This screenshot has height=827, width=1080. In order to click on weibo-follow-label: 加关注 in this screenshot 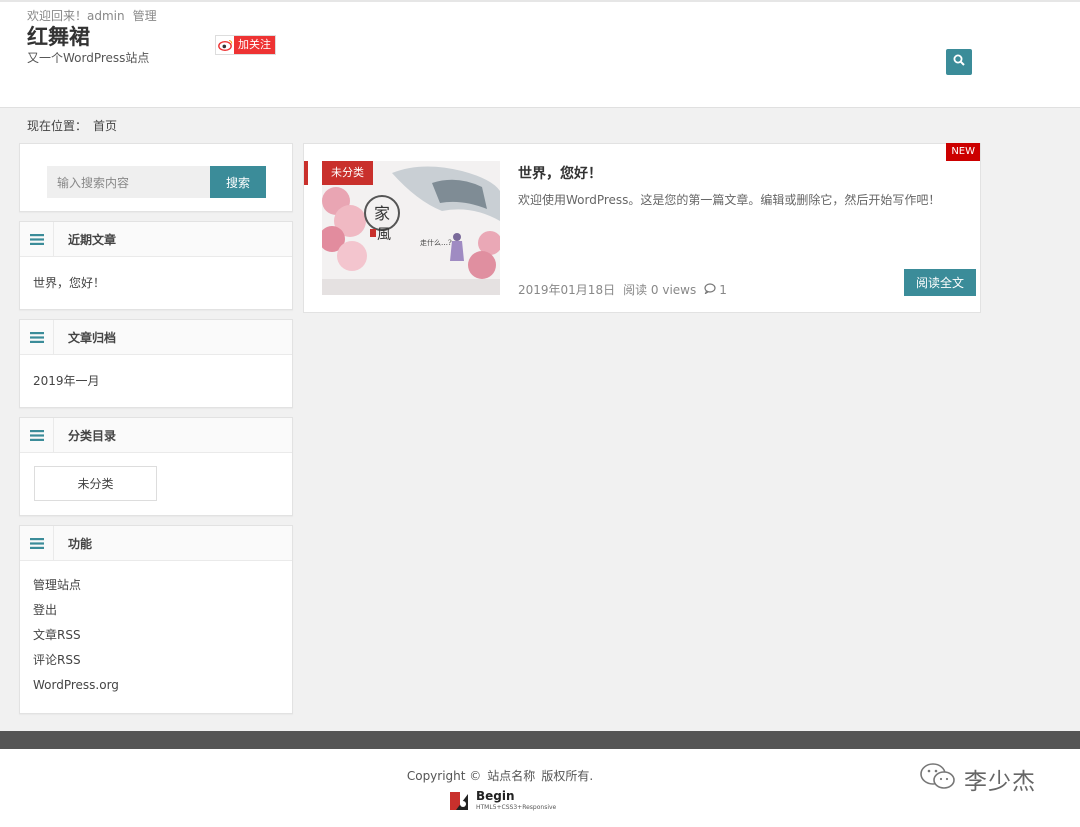, I will do `click(254, 45)`.